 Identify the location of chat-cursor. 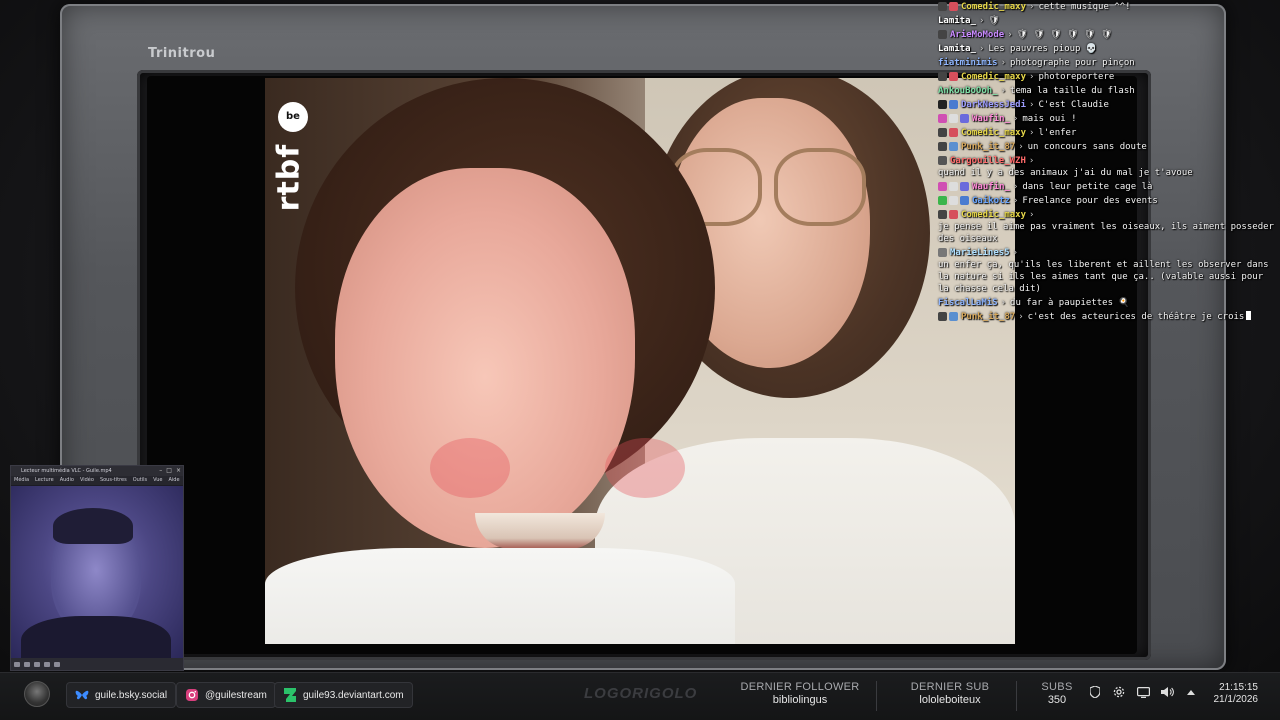
(1249, 315).